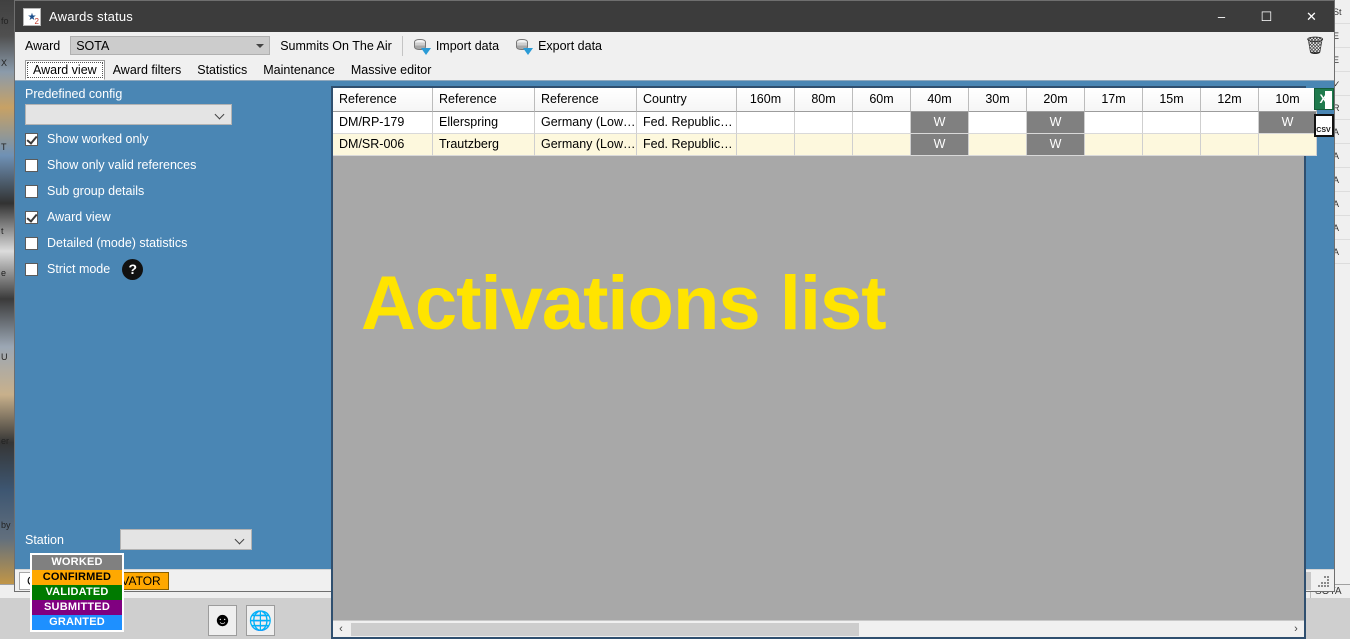 The width and height of the screenshot is (1350, 639). What do you see at coordinates (940, 100) in the screenshot?
I see `column-header-40m: 40m` at bounding box center [940, 100].